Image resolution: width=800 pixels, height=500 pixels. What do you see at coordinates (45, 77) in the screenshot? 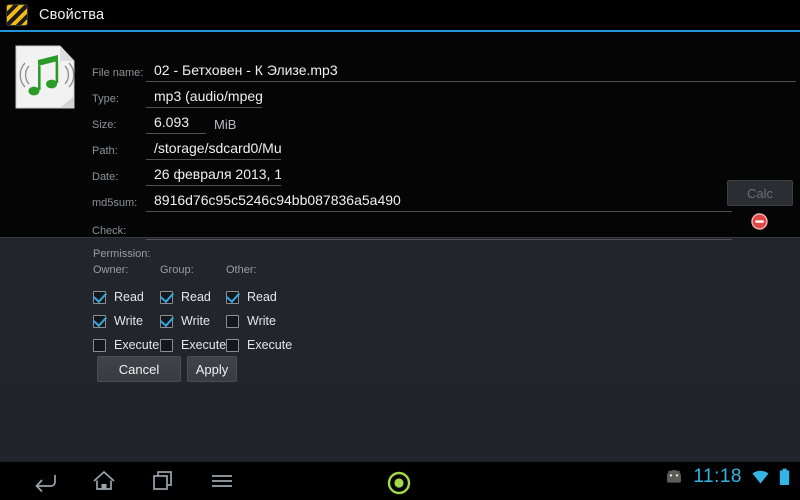
I see `audio-file-music-note-icon` at bounding box center [45, 77].